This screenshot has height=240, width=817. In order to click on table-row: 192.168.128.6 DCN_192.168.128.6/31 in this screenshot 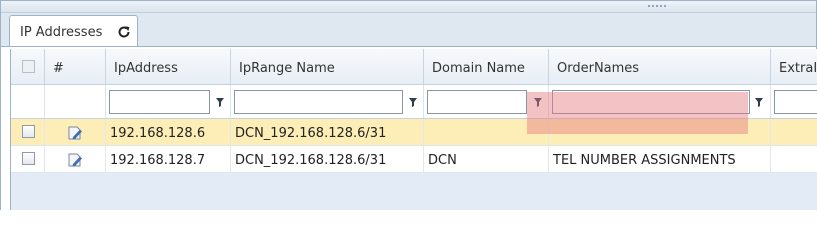, I will do `click(414, 132)`.